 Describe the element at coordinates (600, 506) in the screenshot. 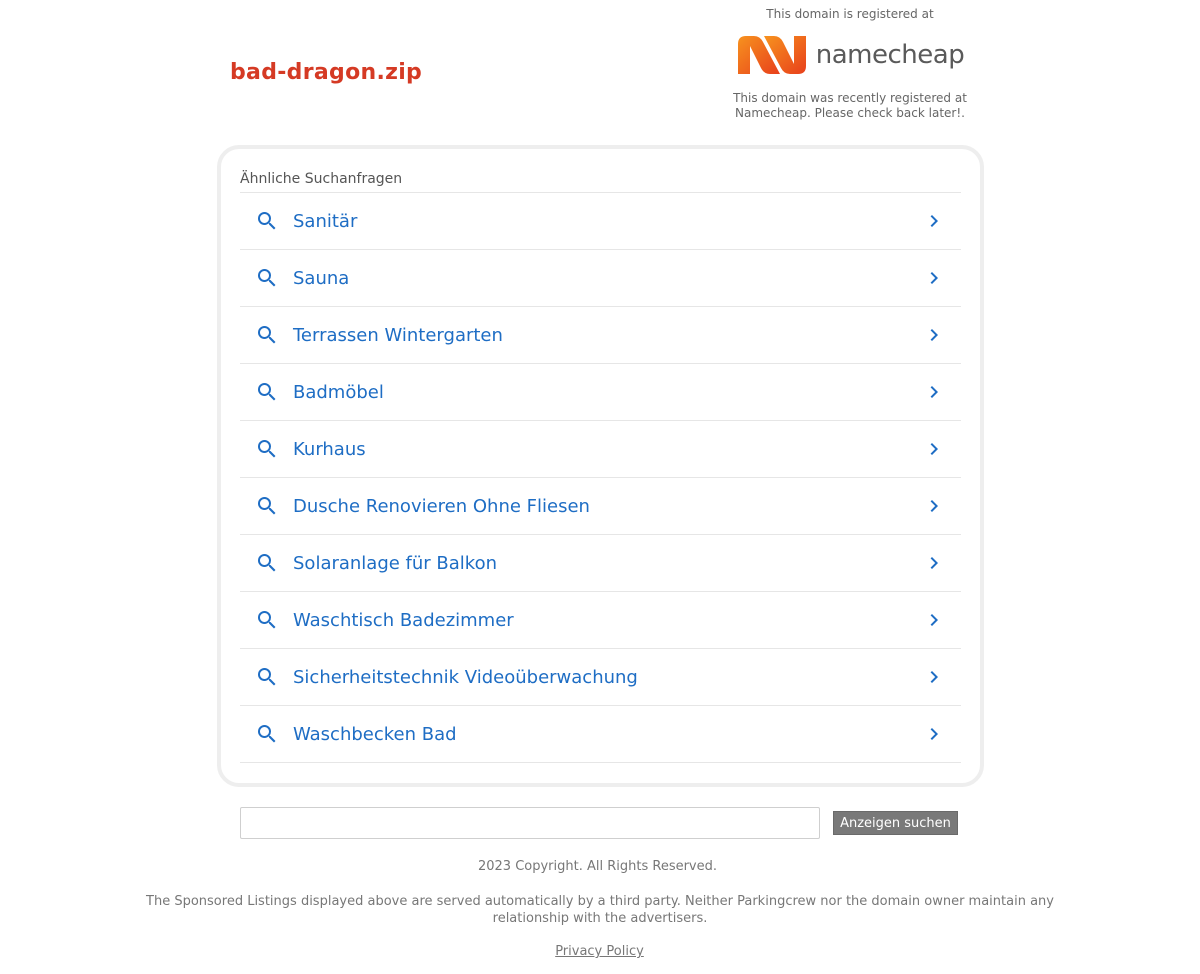

I see `related-search-item: Dusche Renovieren Ohne Fliesen` at that location.